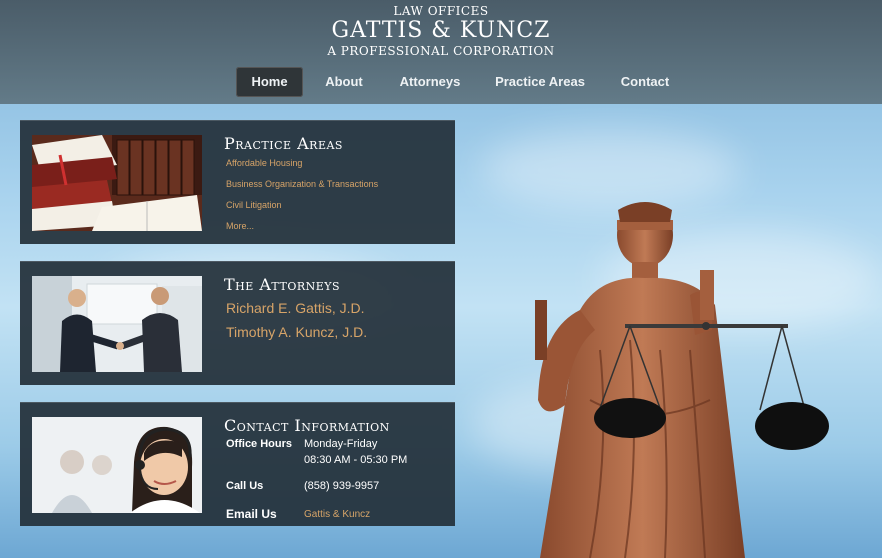  What do you see at coordinates (337, 514) in the screenshot?
I see `email-link: Gattis & Kuncz` at bounding box center [337, 514].